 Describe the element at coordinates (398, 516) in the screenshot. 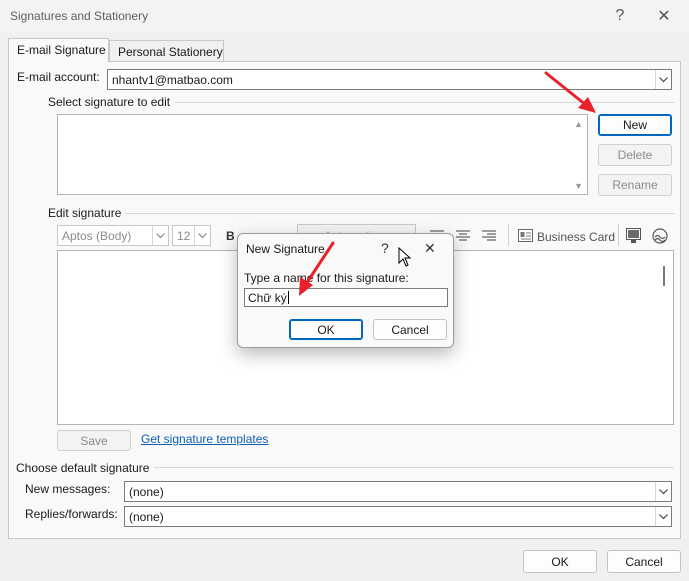

I see `replies-forwards-select: (none)` at that location.